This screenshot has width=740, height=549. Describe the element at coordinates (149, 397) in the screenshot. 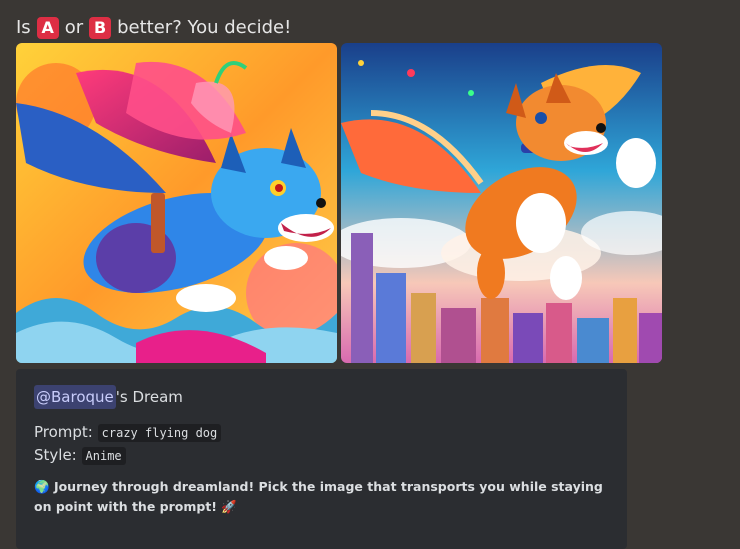

I see `dream-title-suffix: 's Dream` at that location.